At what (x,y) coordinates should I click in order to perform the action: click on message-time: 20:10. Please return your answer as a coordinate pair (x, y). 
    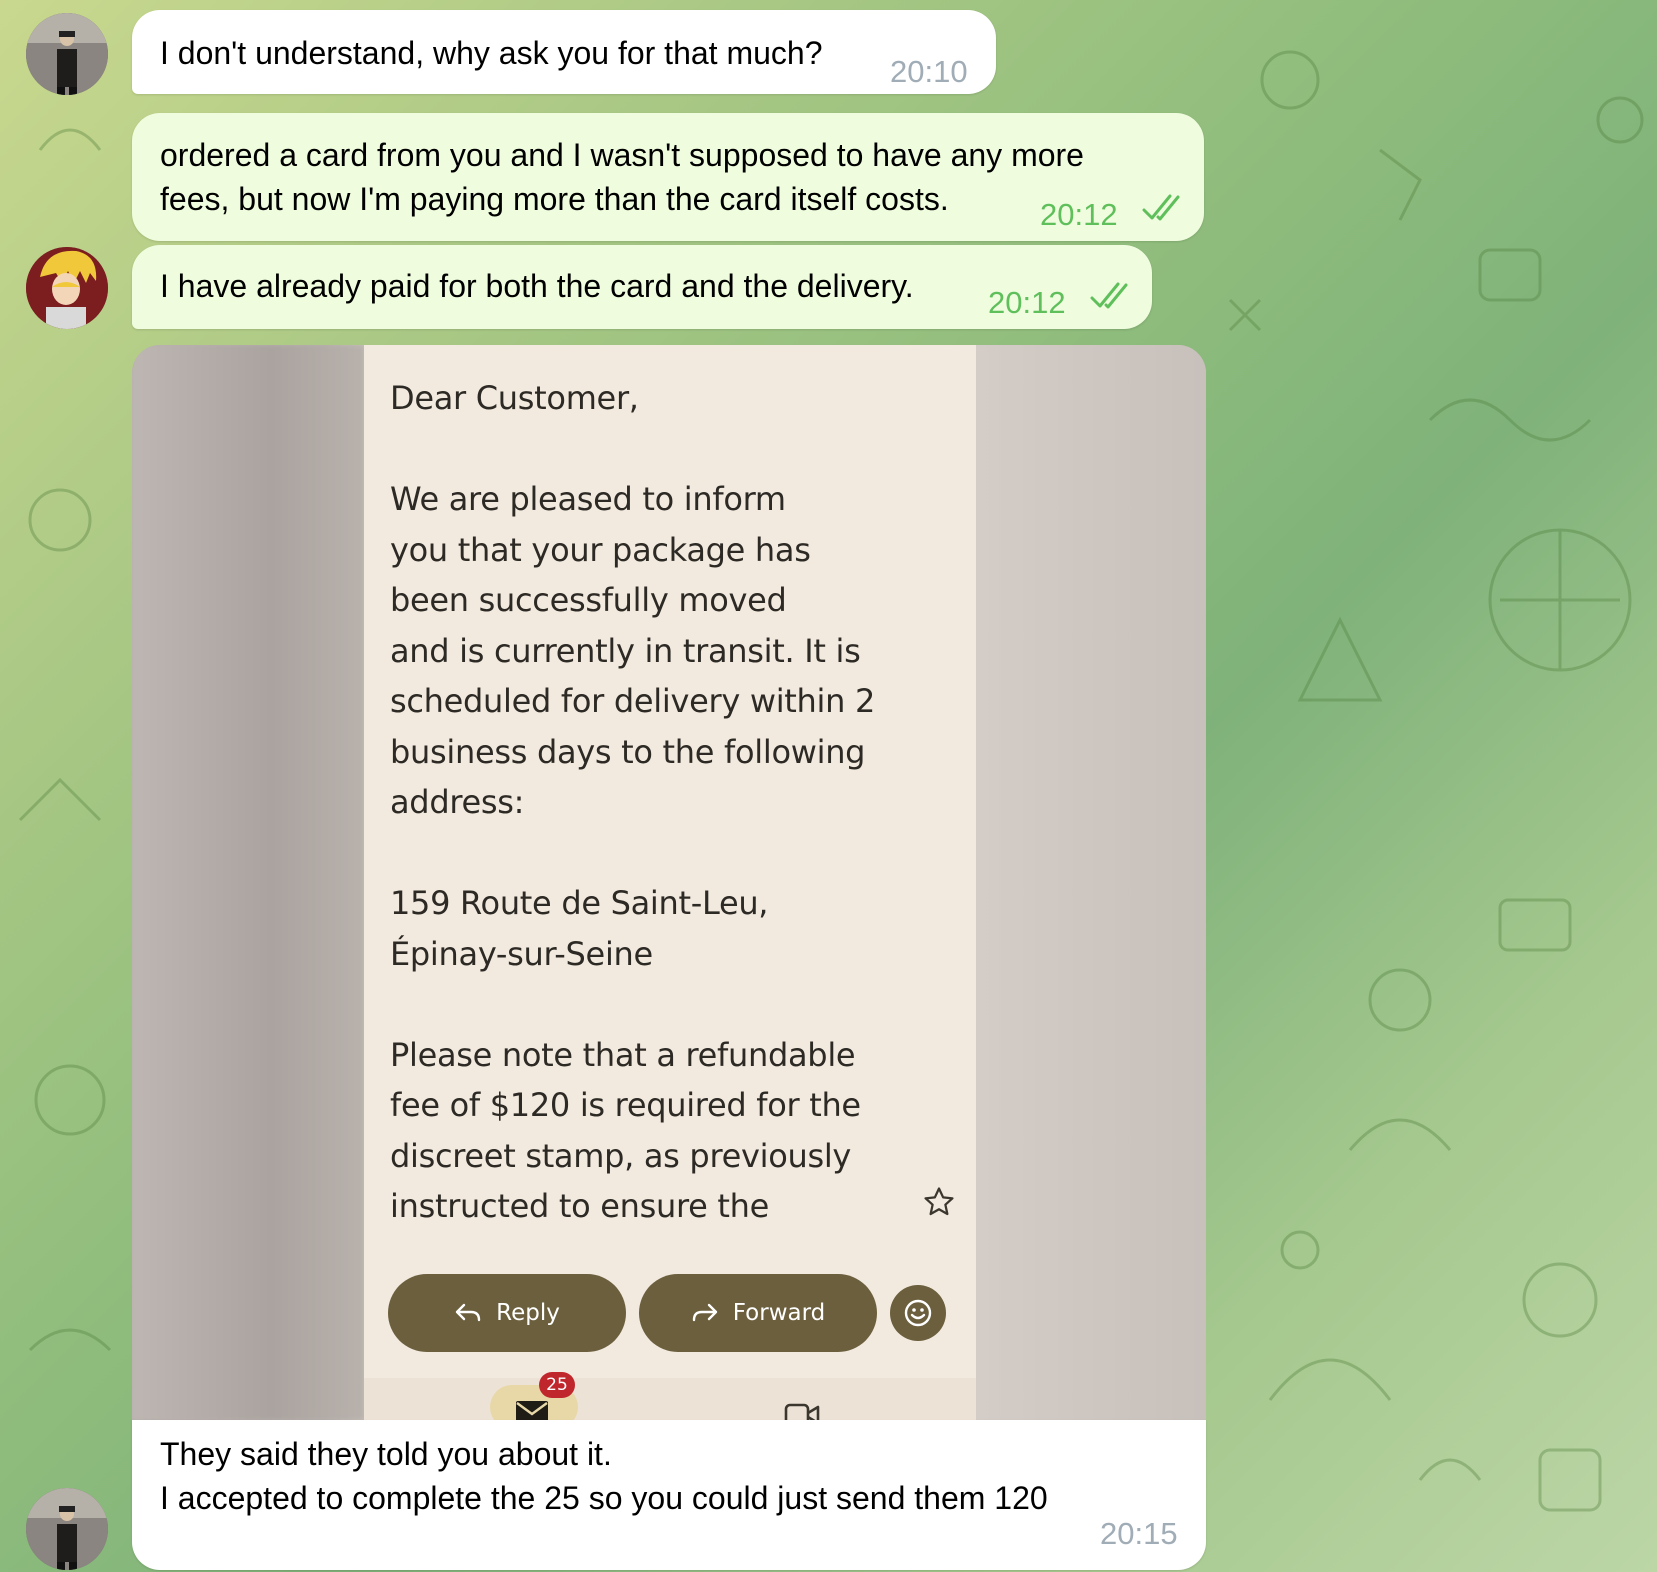
    Looking at the image, I should click on (929, 71).